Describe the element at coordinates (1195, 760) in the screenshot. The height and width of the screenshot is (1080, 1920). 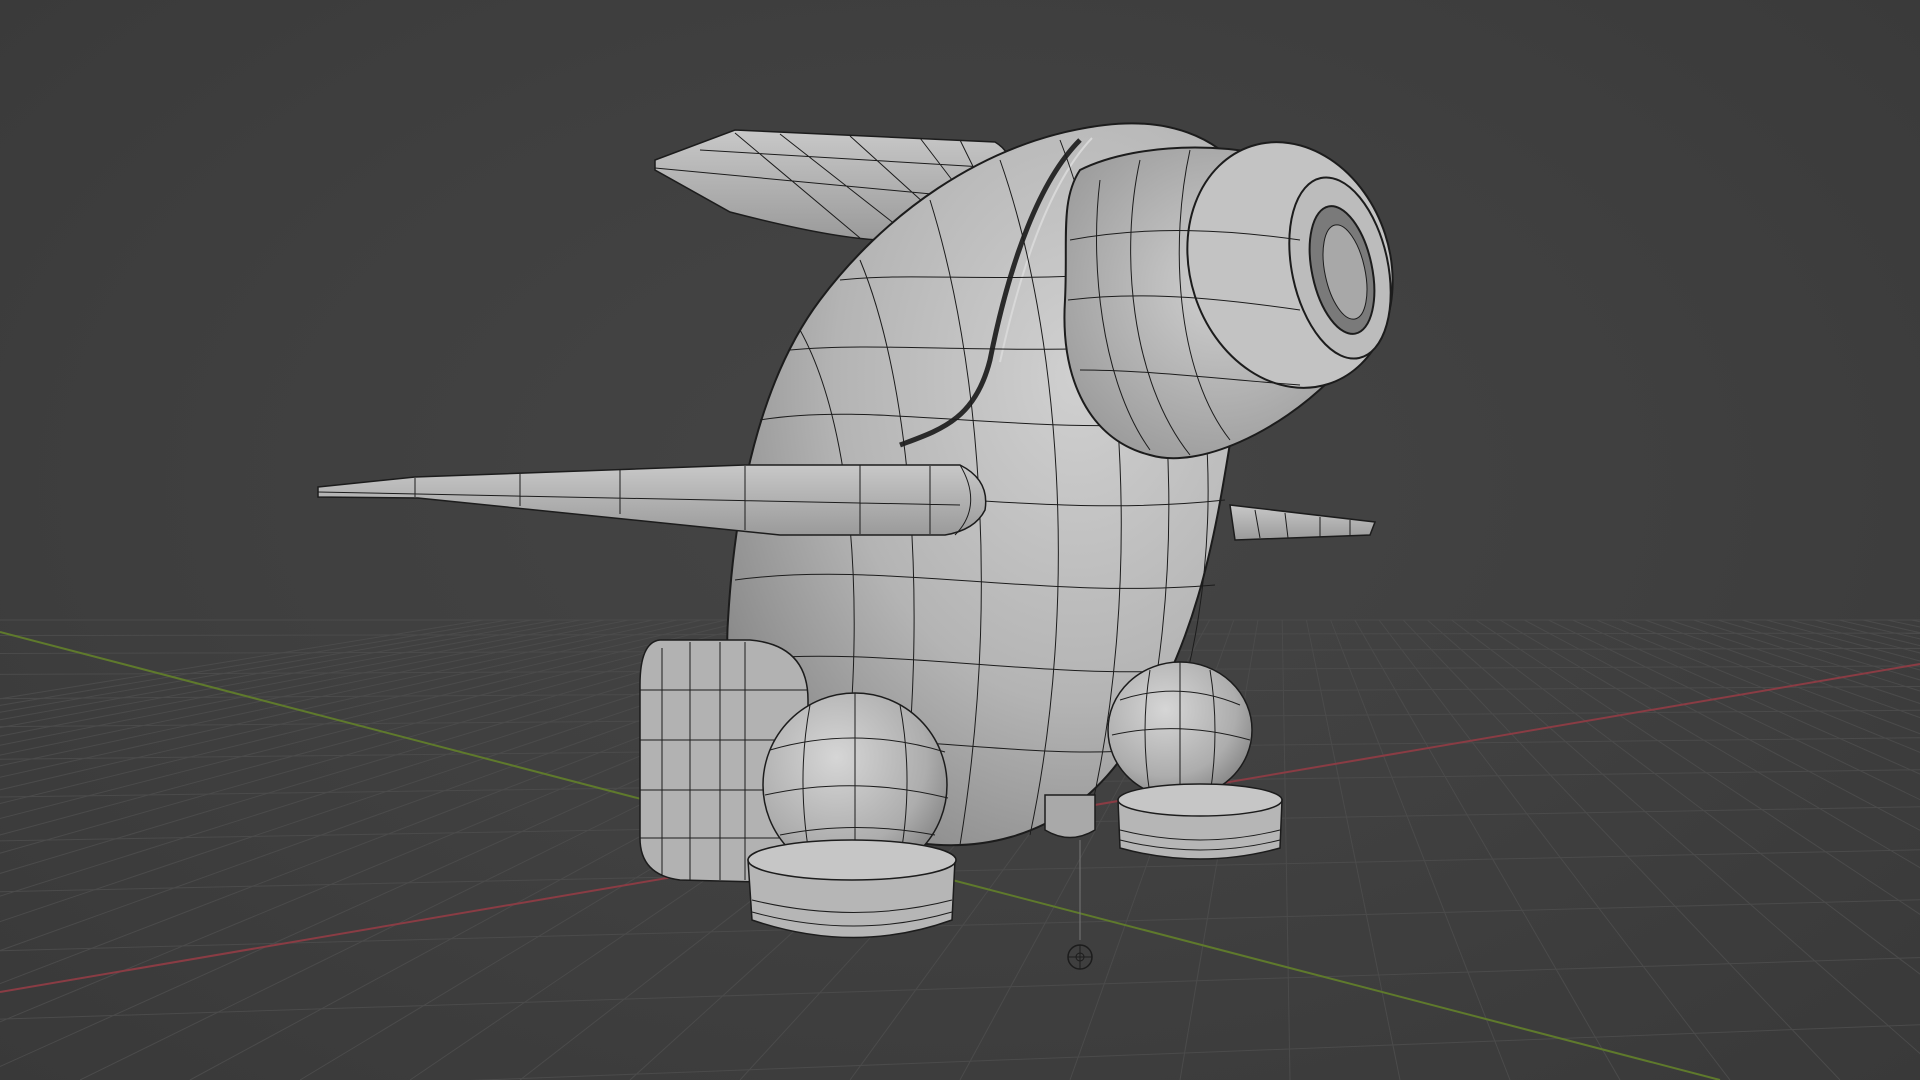
I see `right-landing-gear-mesh` at that location.